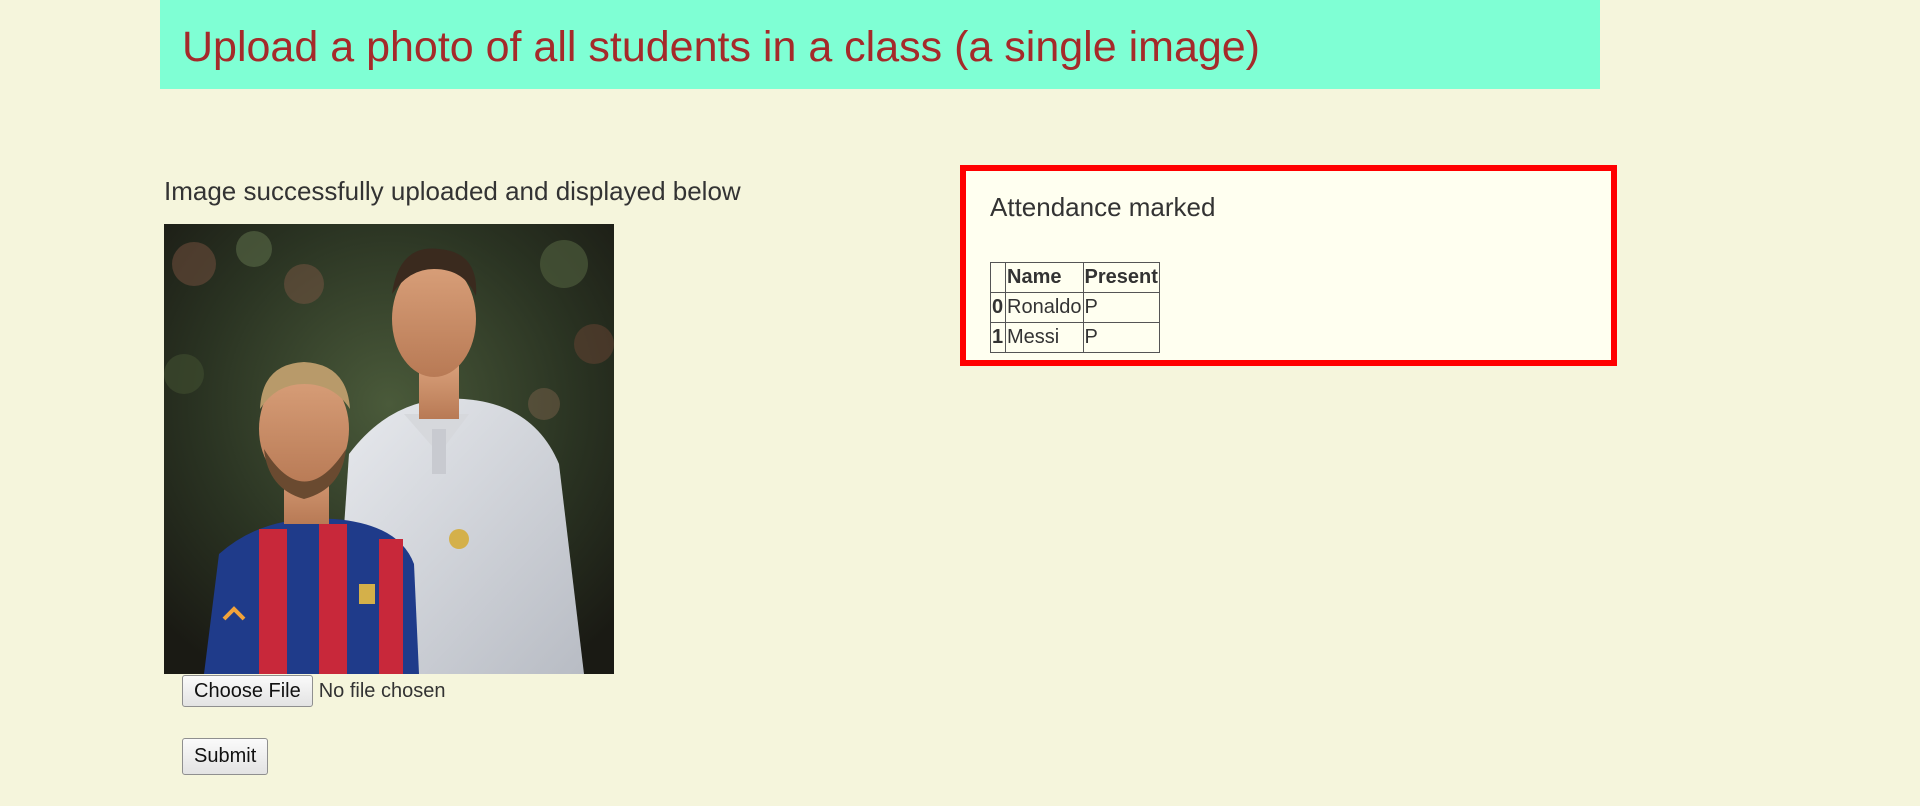  Describe the element at coordinates (389, 449) in the screenshot. I see `uploaded-class-photo` at that location.